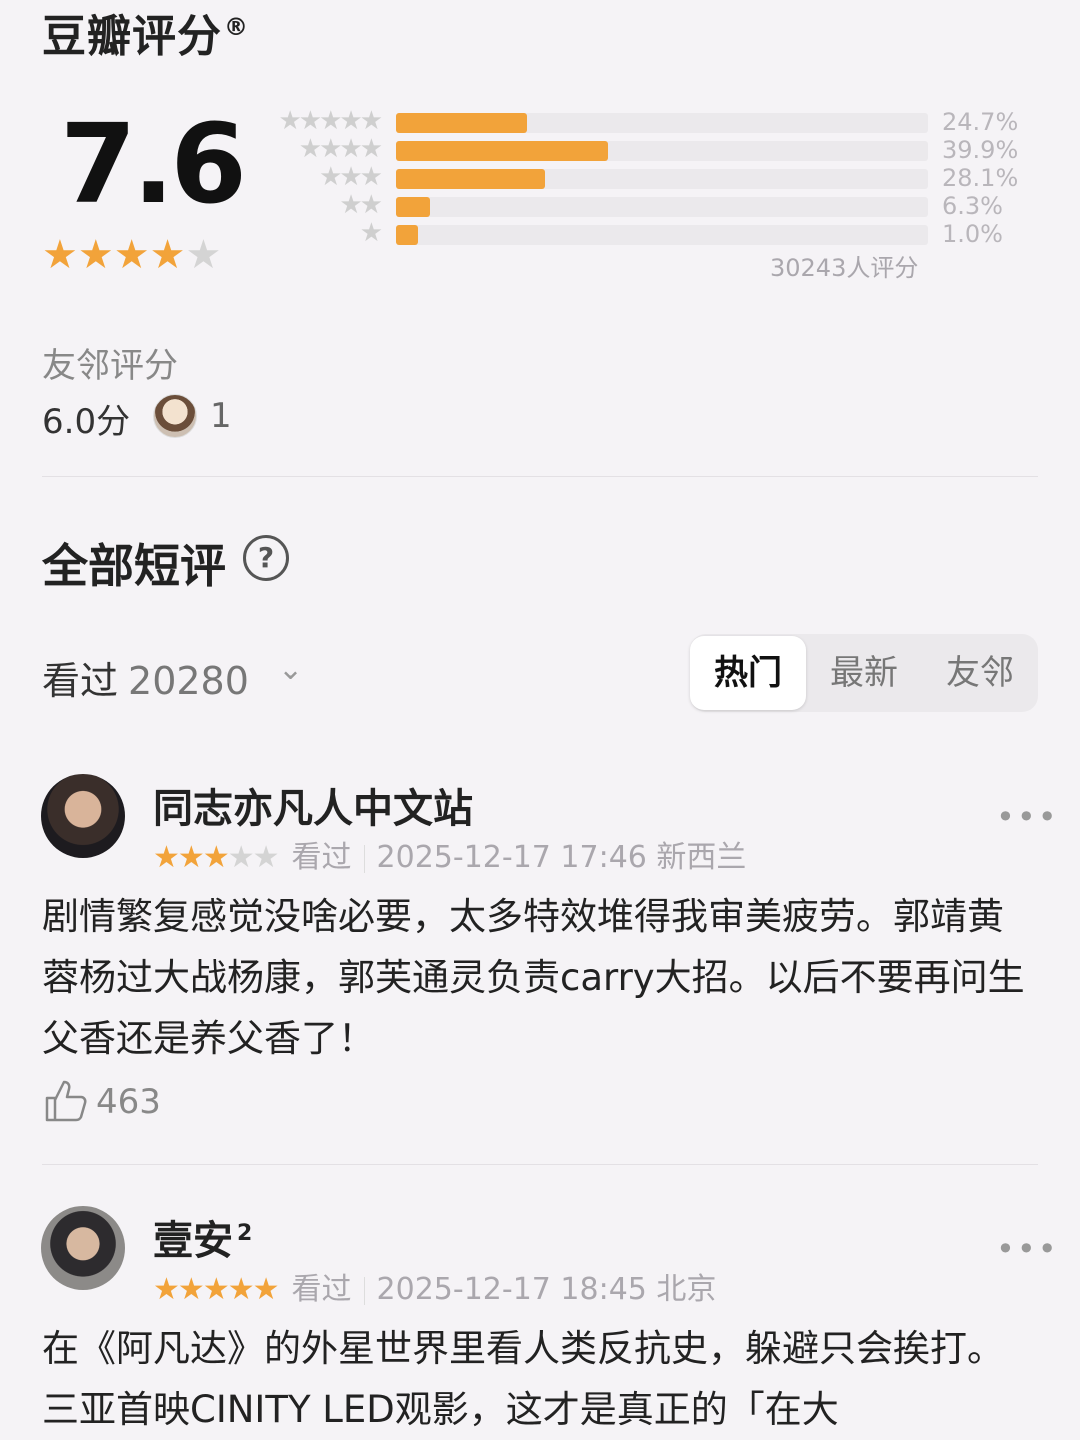  I want to click on distribution-row: ★★★★ 39.9%, so click(648, 149).